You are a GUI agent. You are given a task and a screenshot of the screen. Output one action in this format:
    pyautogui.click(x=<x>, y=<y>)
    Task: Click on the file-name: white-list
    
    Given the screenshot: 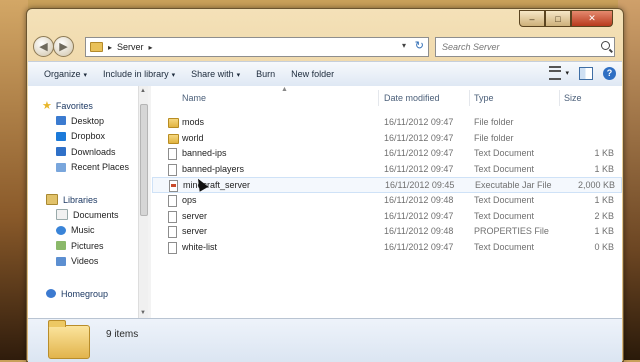 What is the action you would take?
    pyautogui.click(x=200, y=246)
    